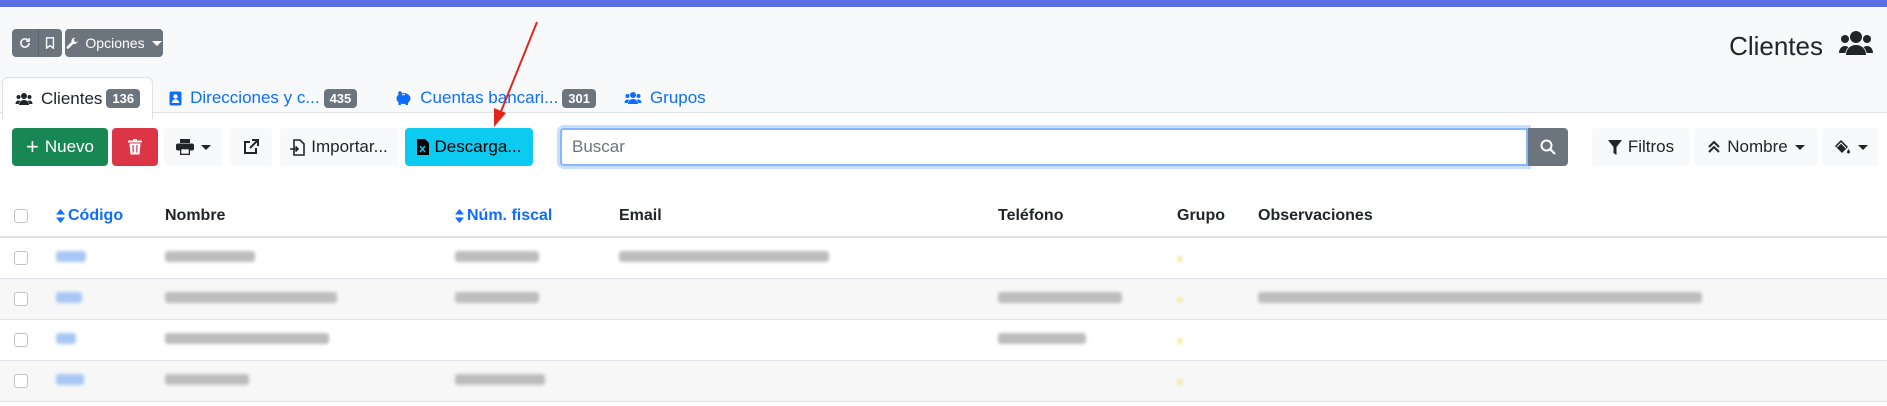  I want to click on column-header-telefono: Teléfono, so click(1087, 217).